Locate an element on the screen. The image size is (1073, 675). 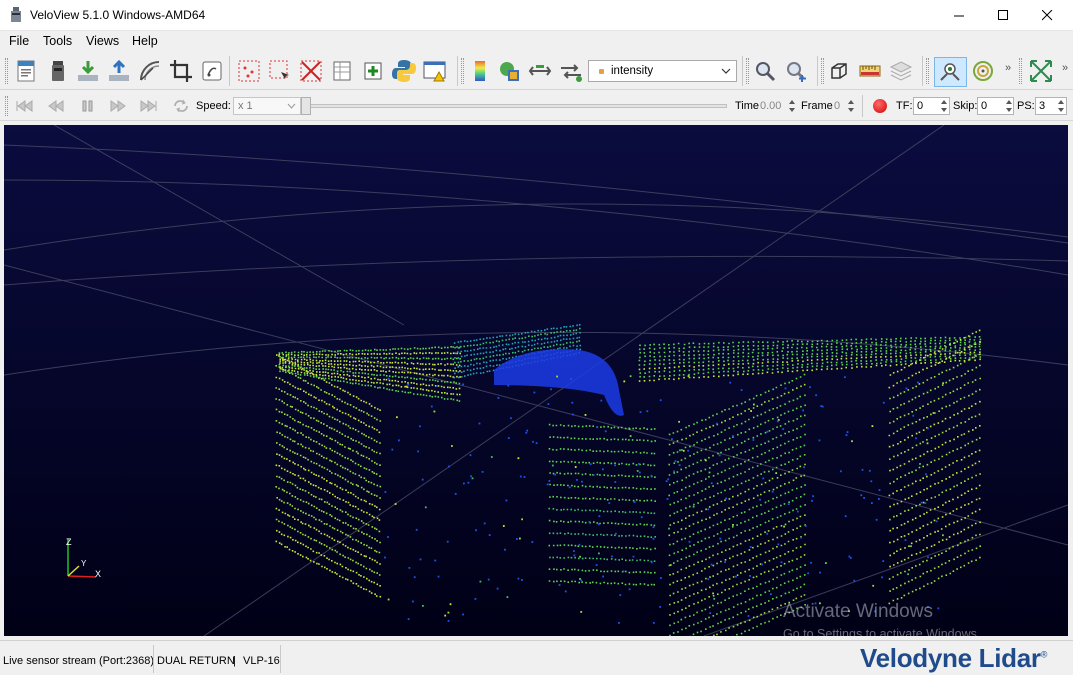
speed-value: x 1 is located at coordinates (245, 106).